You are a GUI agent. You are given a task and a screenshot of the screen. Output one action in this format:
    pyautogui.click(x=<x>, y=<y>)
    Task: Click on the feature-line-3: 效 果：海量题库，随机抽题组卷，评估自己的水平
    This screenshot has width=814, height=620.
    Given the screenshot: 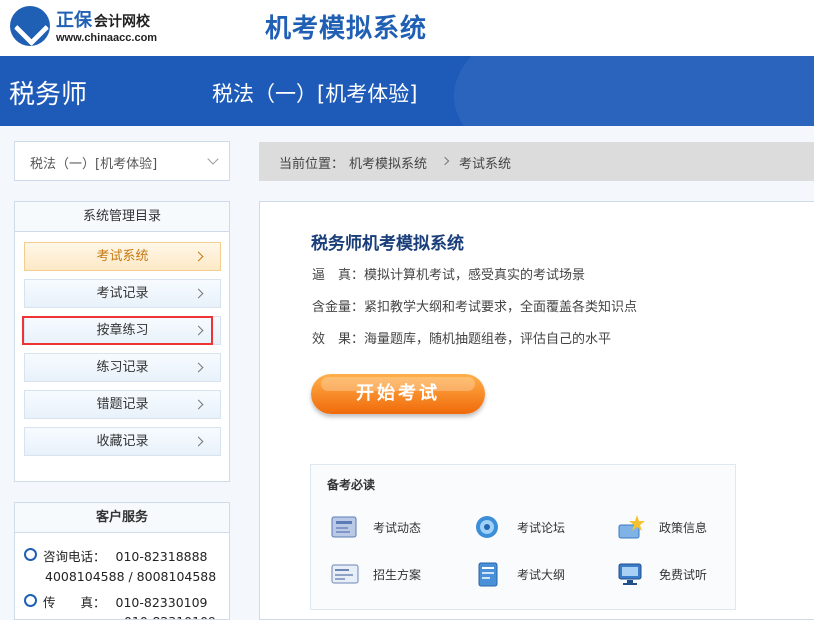 What is the action you would take?
    pyautogui.click(x=461, y=337)
    